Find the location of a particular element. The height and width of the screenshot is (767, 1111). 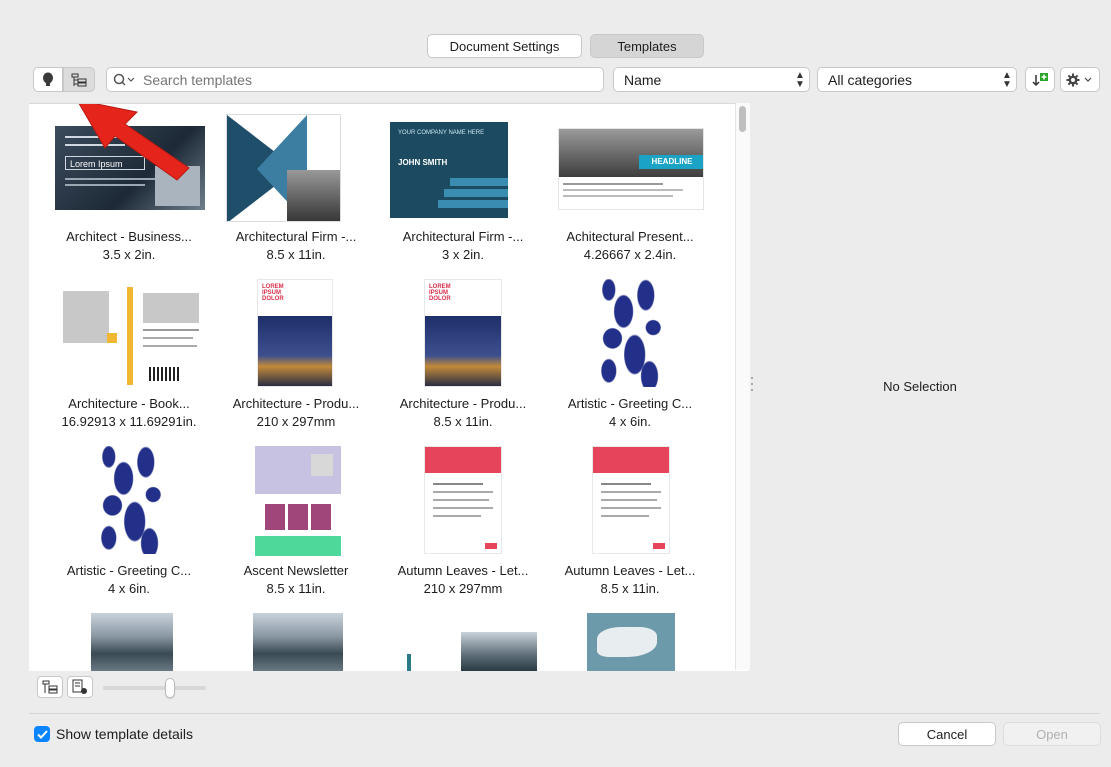

thumbnail-text: YOUR COMPANY NAME HERE is located at coordinates (441, 133).